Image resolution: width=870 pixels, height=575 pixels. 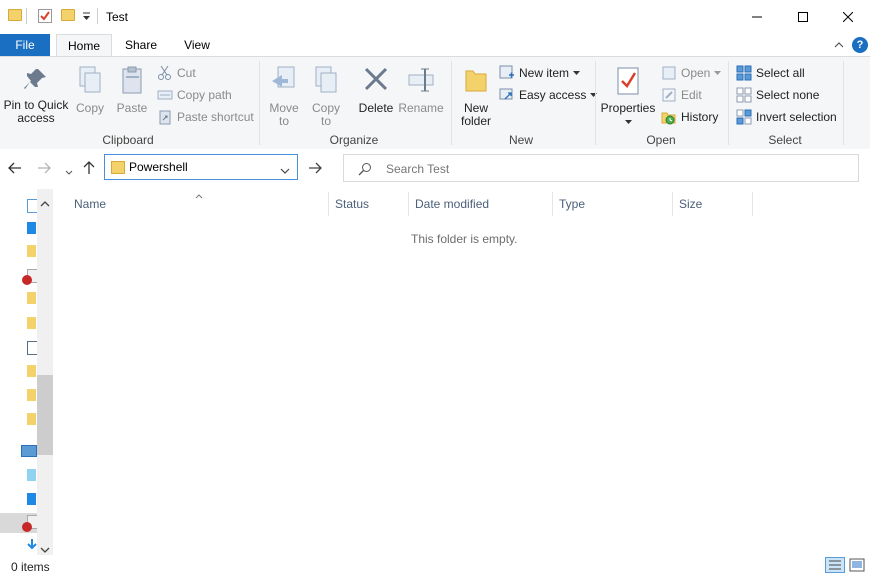 What do you see at coordinates (860, 45) in the screenshot?
I see `help-icon: ?` at bounding box center [860, 45].